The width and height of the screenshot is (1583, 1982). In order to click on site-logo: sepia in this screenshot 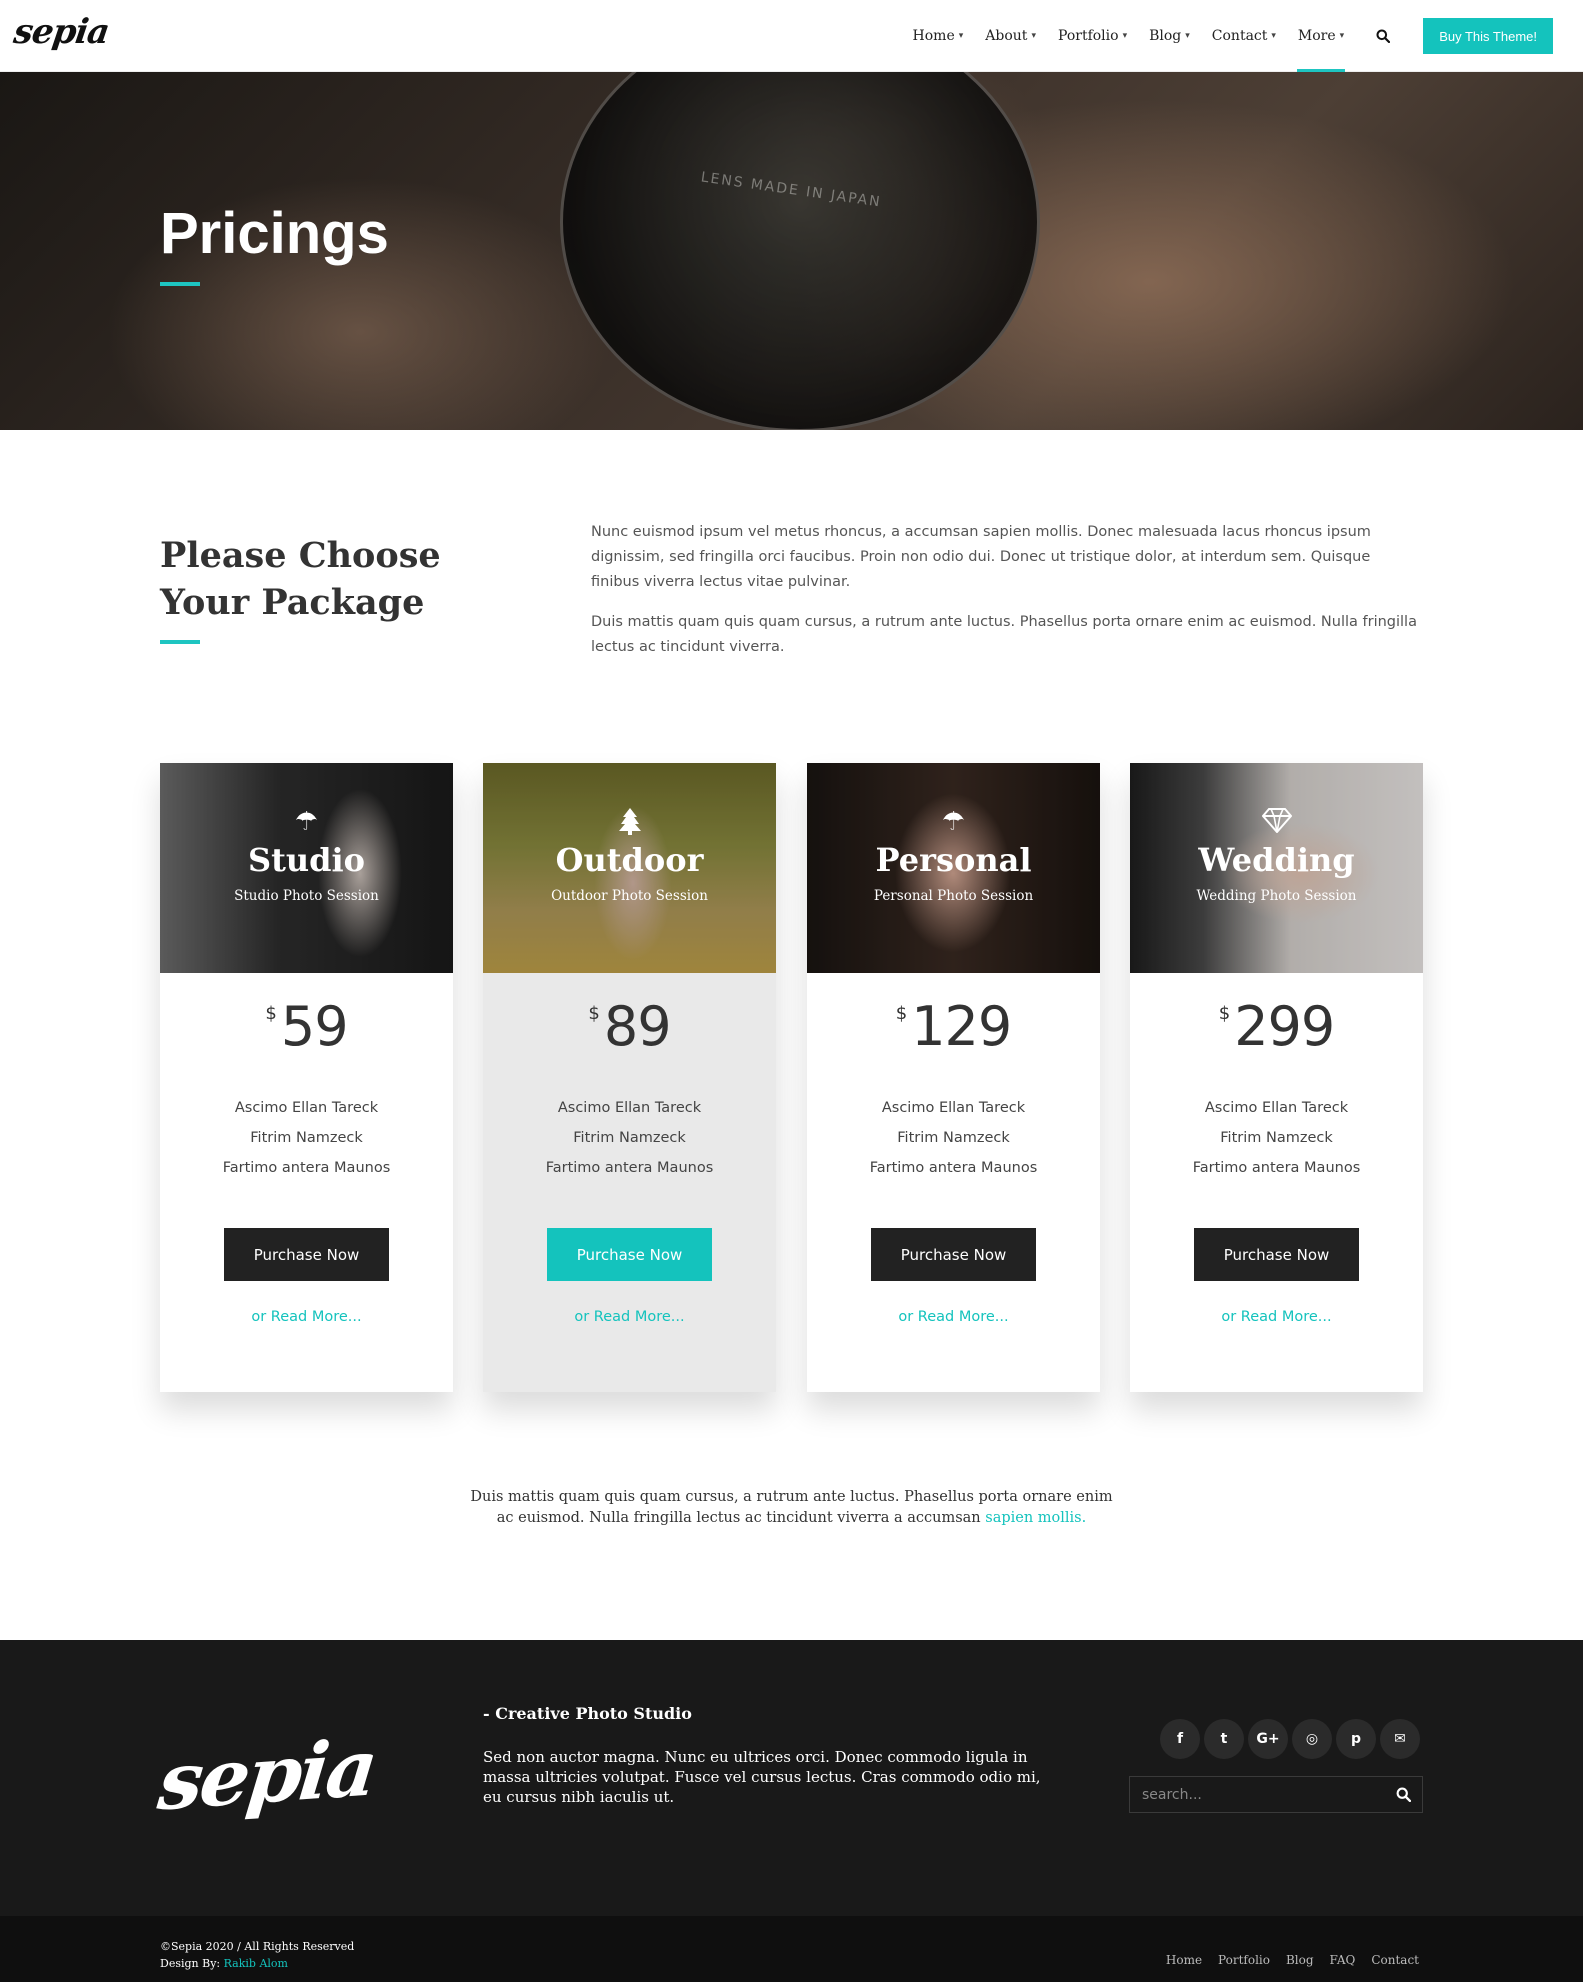, I will do `click(61, 35)`.